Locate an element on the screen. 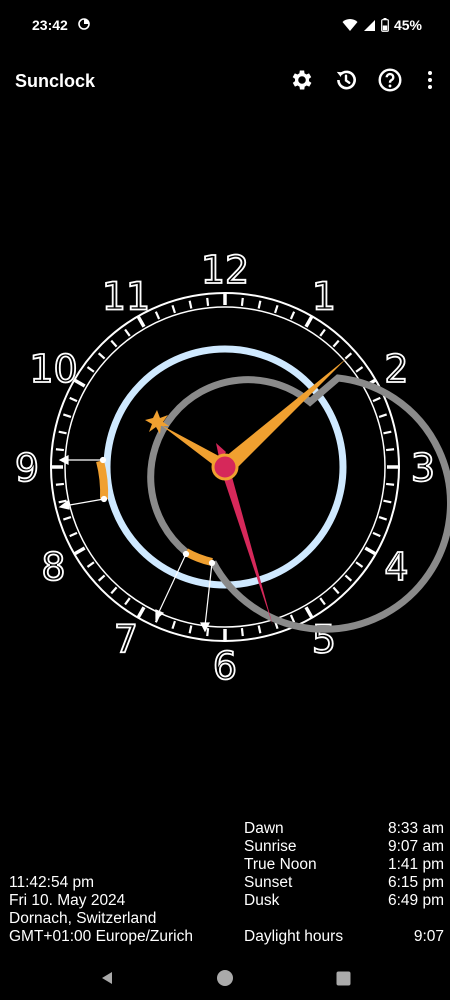 This screenshot has height=1000, width=450. hour-numeral: 12 is located at coordinates (225, 270).